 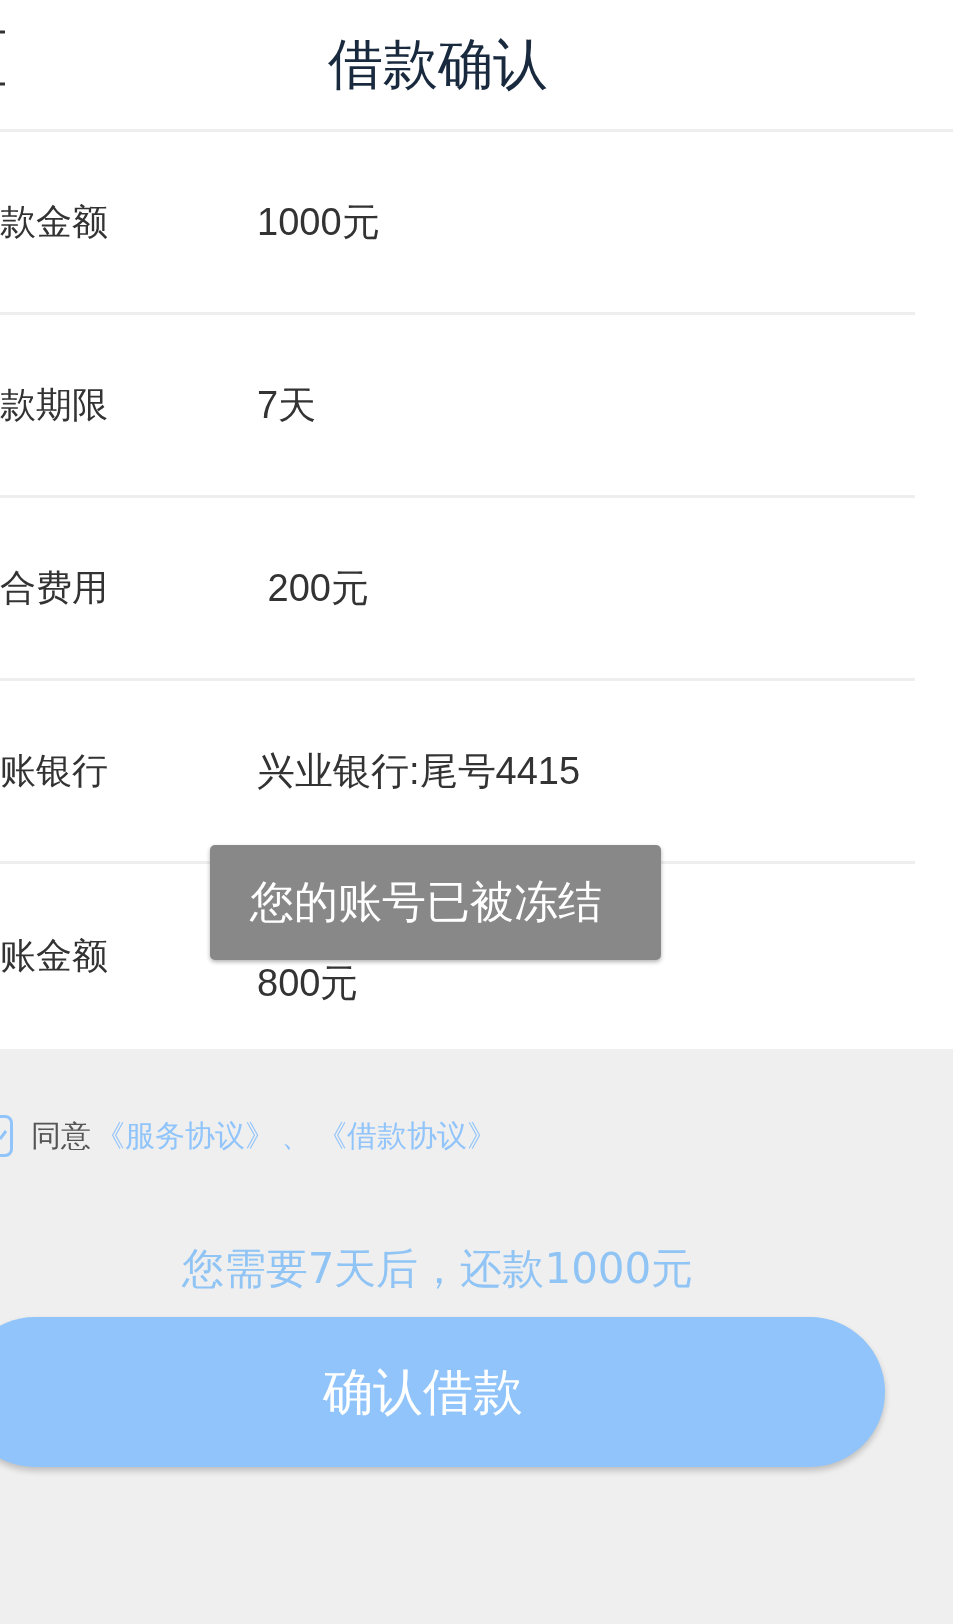 What do you see at coordinates (185, 1136) in the screenshot?
I see `agreement-link: 《服务协议》` at bounding box center [185, 1136].